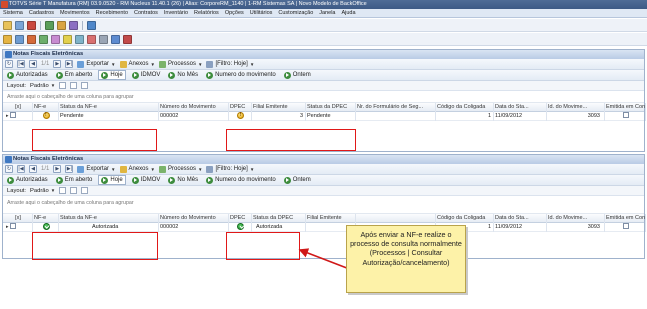  What do you see at coordinates (146, 13) in the screenshot?
I see `menu-contratos: Contratos` at bounding box center [146, 13].